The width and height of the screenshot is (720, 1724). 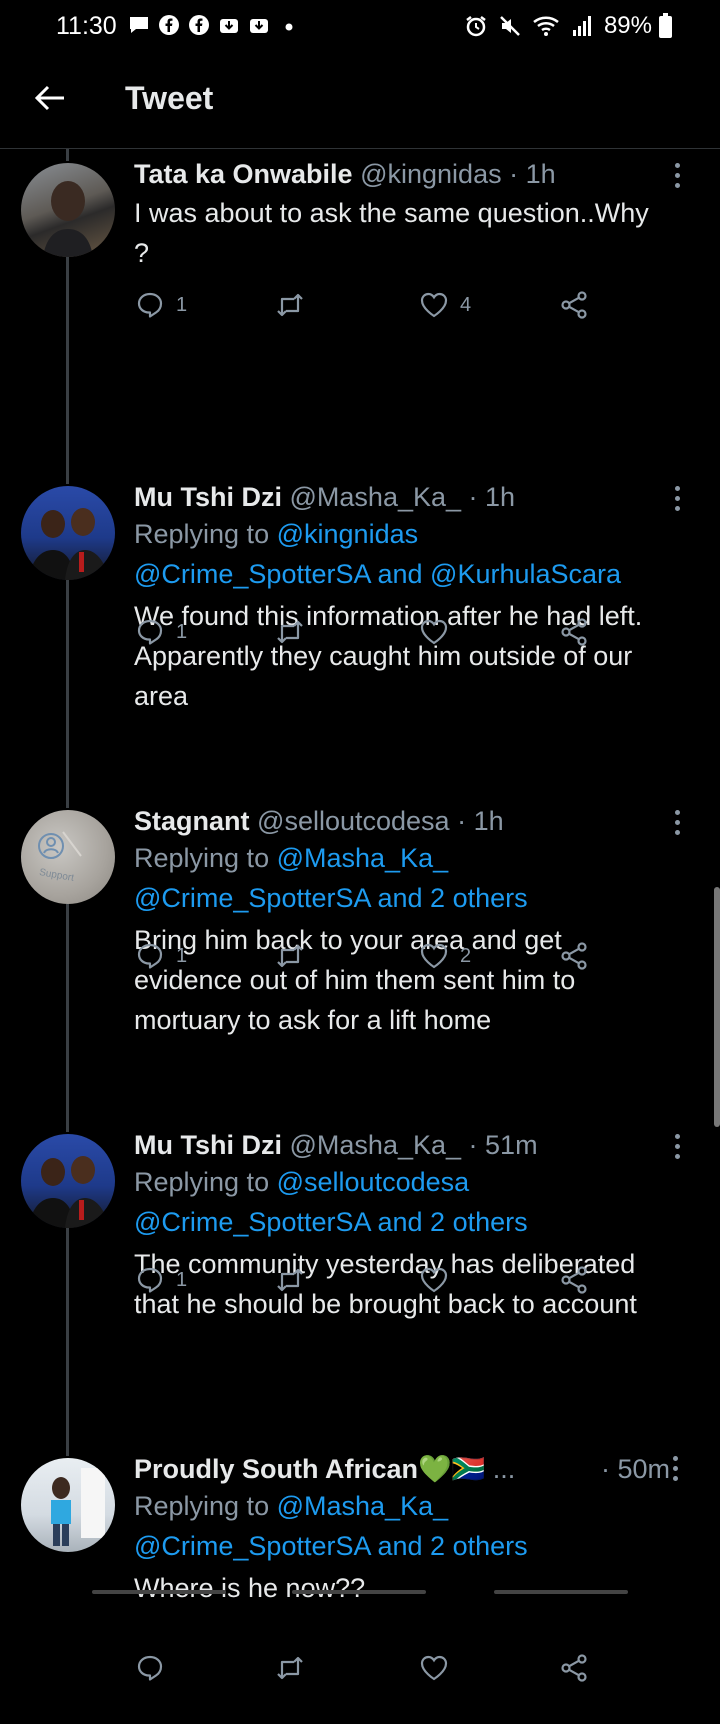 I want to click on top-app-bar: Tweet, so click(x=360, y=102).